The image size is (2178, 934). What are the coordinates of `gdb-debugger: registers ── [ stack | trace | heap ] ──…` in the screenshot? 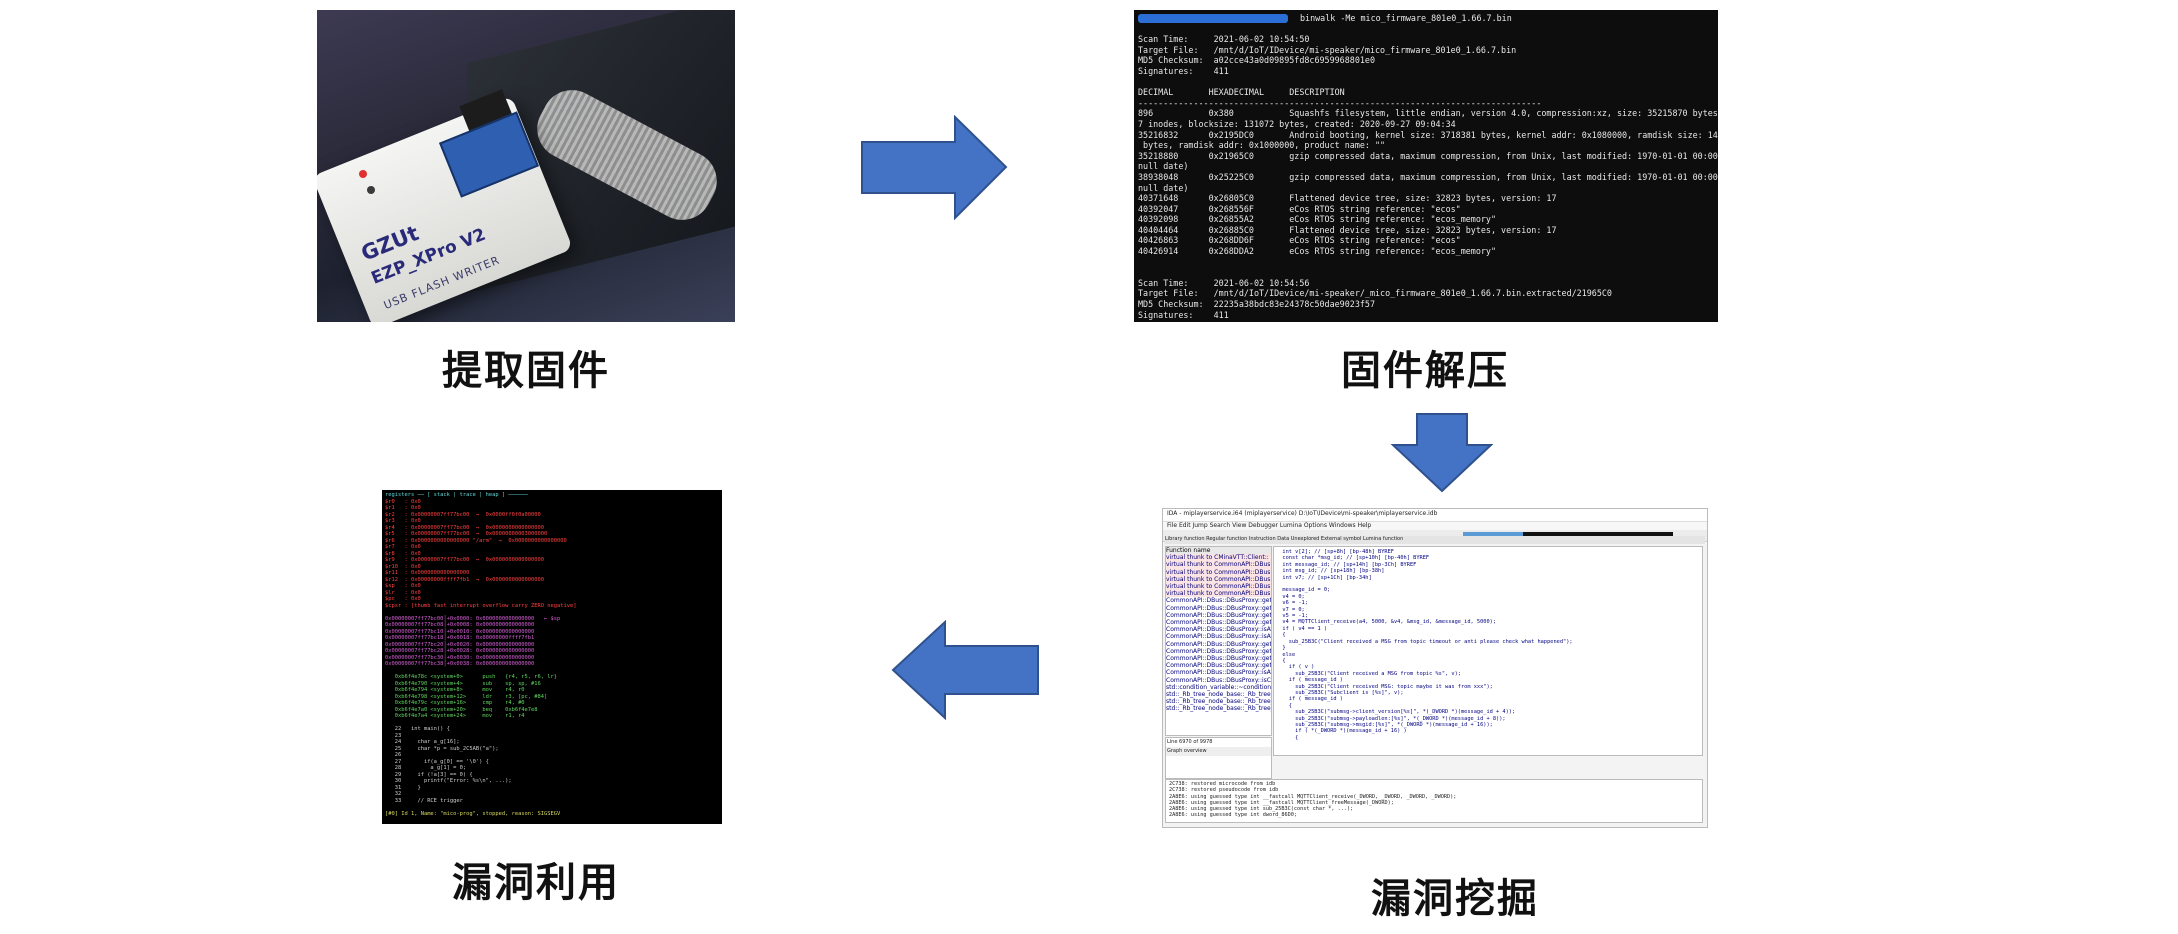 It's located at (552, 657).